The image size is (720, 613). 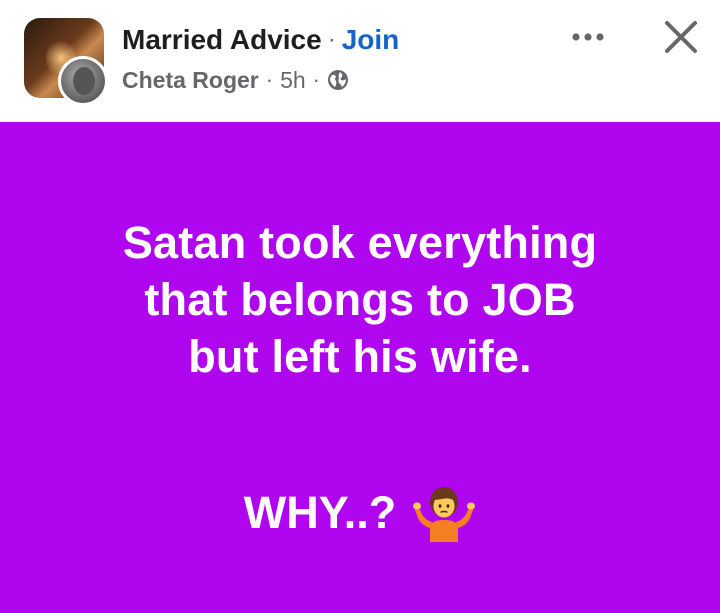 What do you see at coordinates (371, 40) in the screenshot?
I see `join-button: Join` at bounding box center [371, 40].